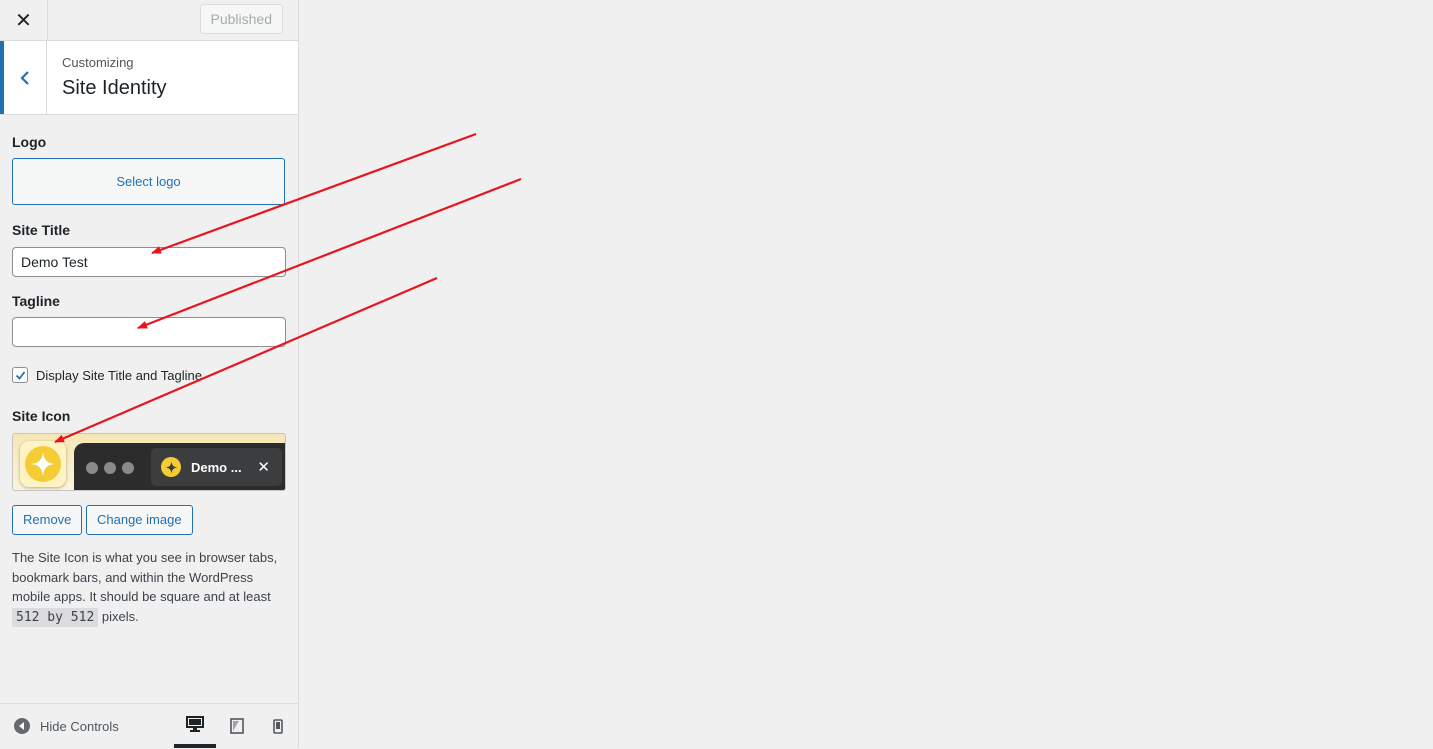  Describe the element at coordinates (36, 301) in the screenshot. I see `tagline-label: Tagline` at that location.